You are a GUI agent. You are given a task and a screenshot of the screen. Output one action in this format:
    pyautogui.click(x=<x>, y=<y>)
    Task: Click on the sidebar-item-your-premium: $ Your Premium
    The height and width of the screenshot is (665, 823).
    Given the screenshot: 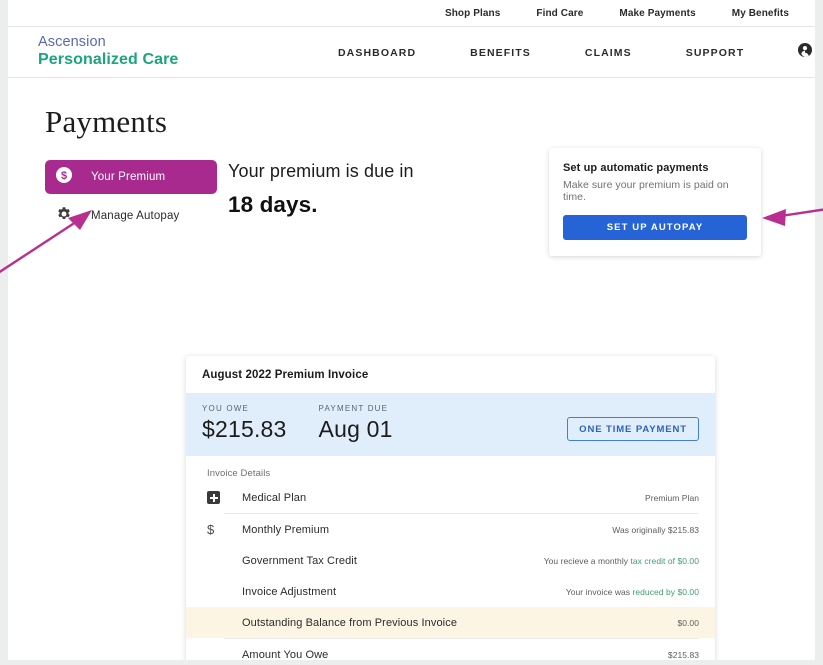 What is the action you would take?
    pyautogui.click(x=131, y=177)
    